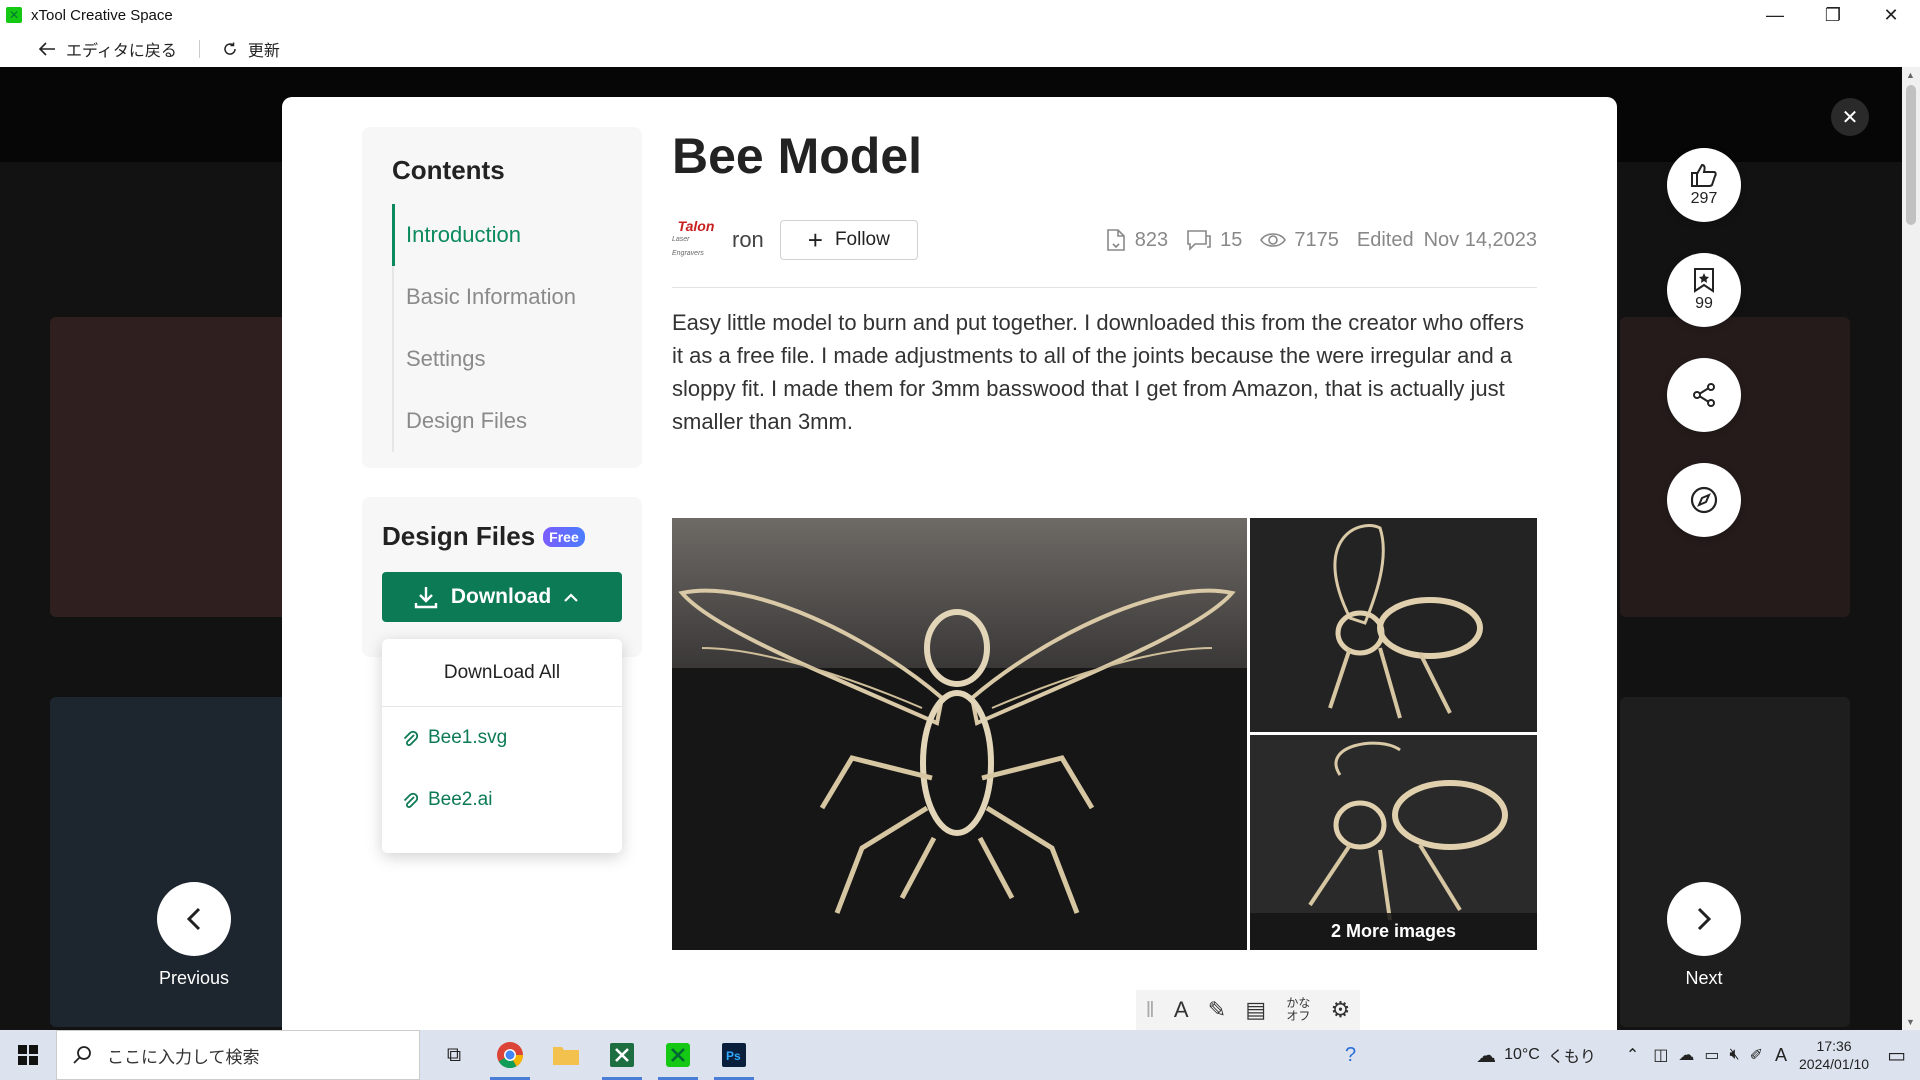 This screenshot has height=1080, width=1920. I want to click on pen-icon: ✐, so click(1756, 1055).